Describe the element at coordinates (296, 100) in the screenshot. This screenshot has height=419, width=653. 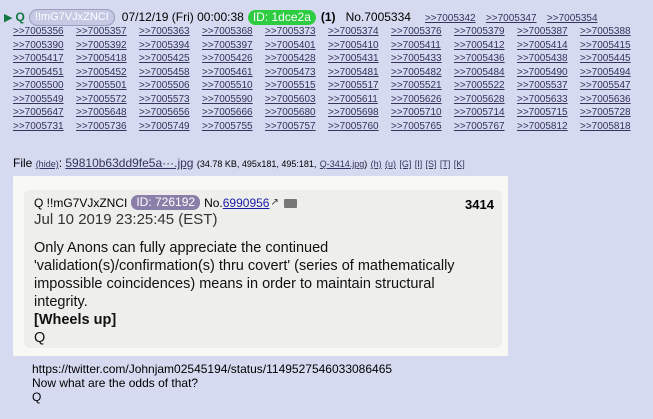
I see `reply-link: >>7005603` at that location.